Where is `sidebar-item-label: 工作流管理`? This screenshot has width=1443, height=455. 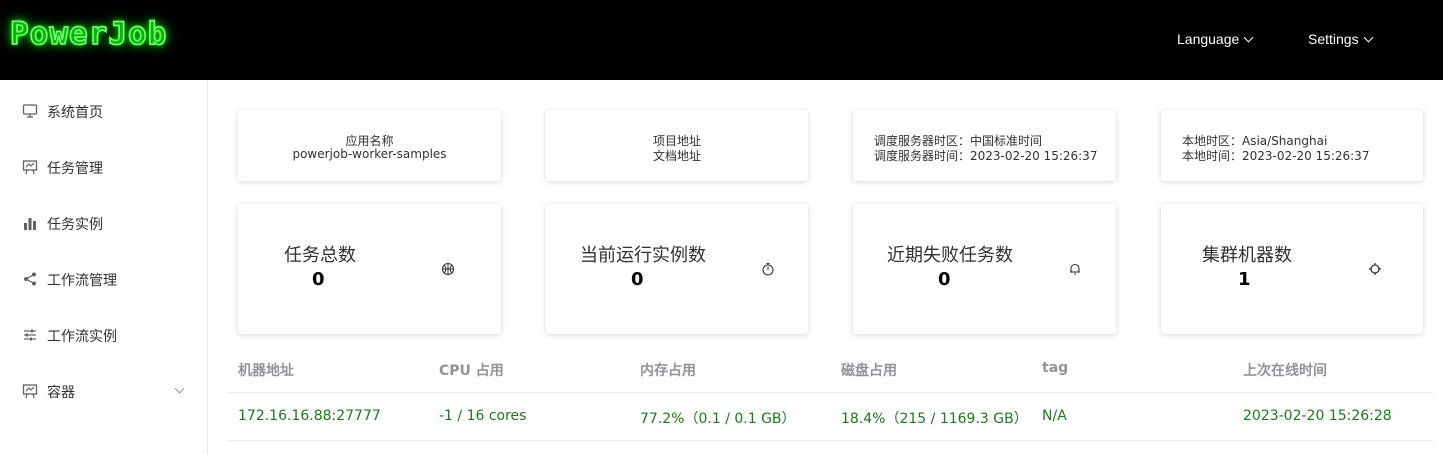 sidebar-item-label: 工作流管理 is located at coordinates (82, 281).